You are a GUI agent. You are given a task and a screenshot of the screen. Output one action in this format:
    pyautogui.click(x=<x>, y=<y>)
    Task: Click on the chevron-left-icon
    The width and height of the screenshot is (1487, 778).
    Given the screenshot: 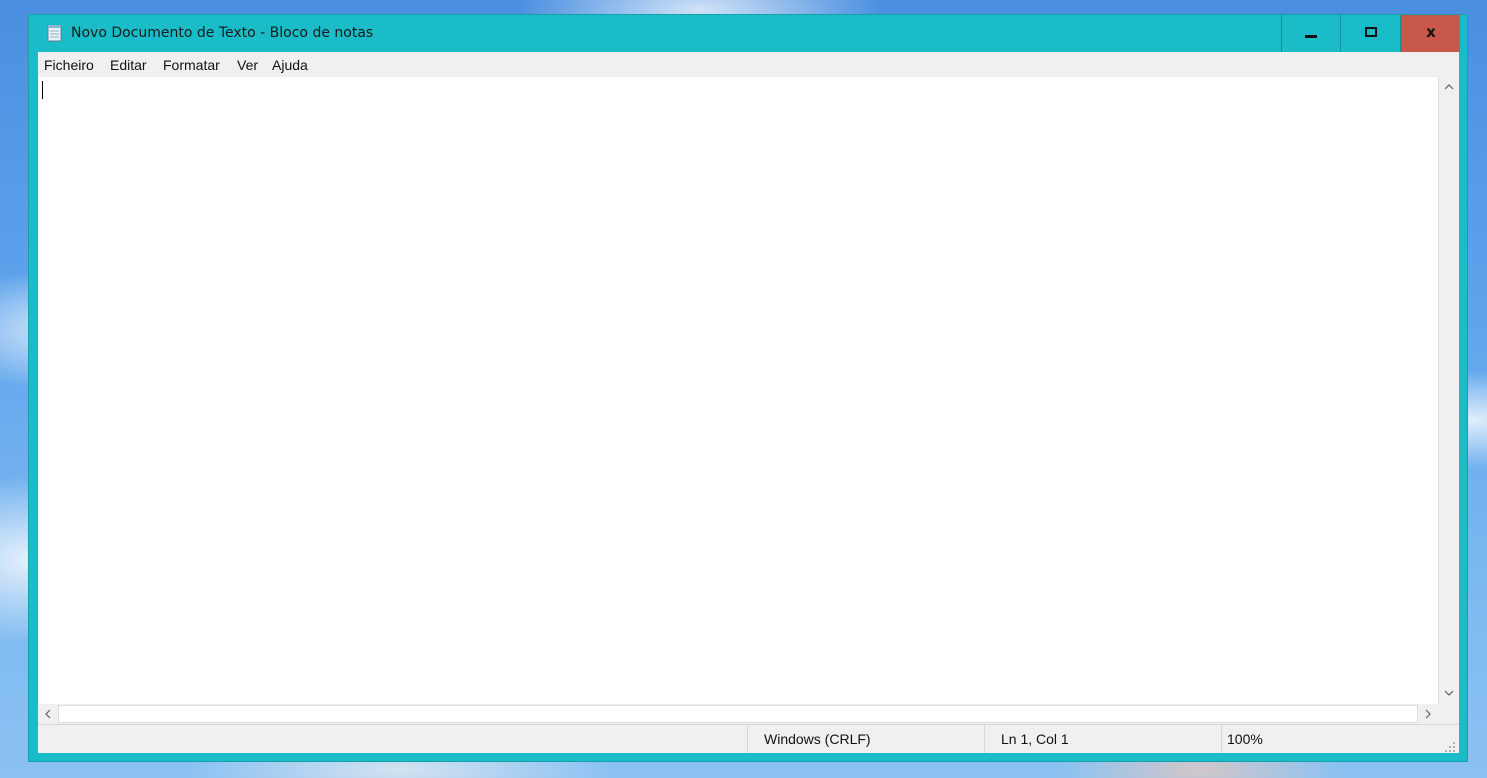 What is the action you would take?
    pyautogui.click(x=48, y=714)
    